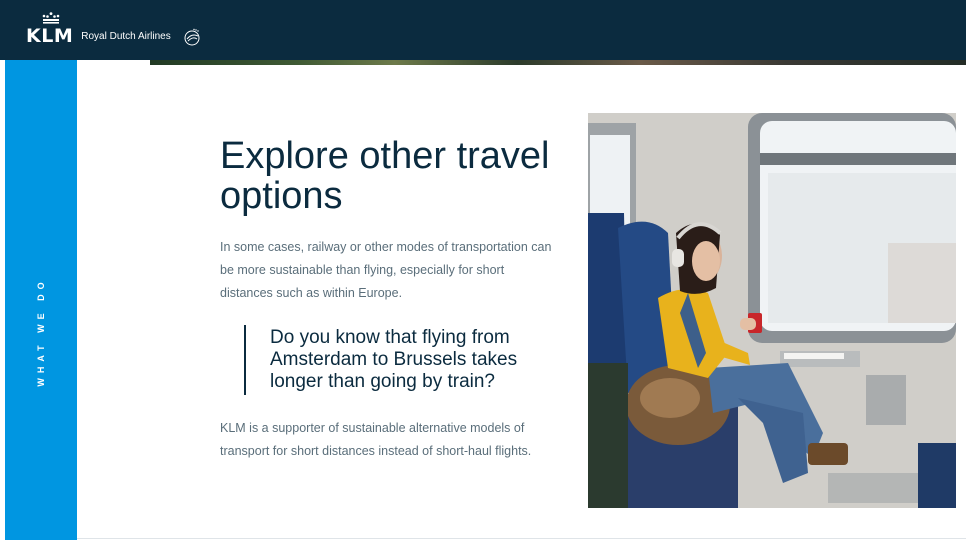  Describe the element at coordinates (558, 62) in the screenshot. I see `hero-image-strip` at that location.